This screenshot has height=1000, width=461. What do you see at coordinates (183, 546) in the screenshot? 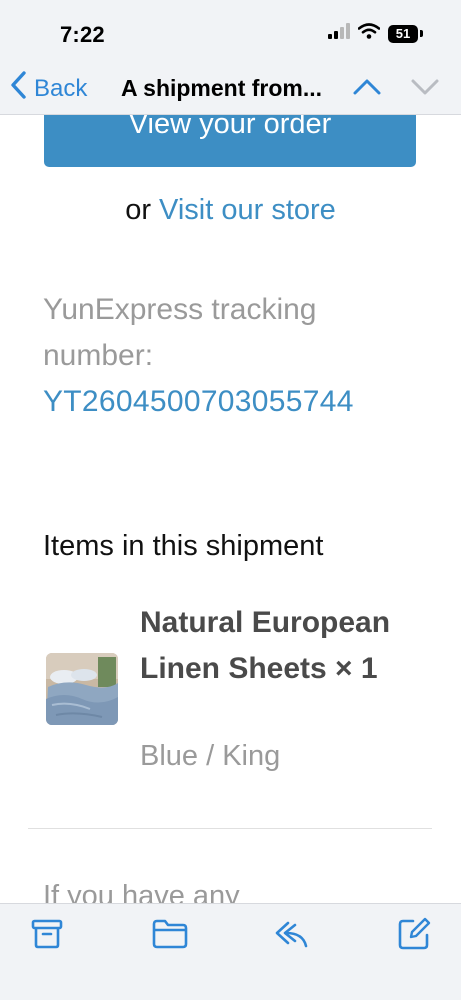
I see `items-heading: Items in this shipment` at bounding box center [183, 546].